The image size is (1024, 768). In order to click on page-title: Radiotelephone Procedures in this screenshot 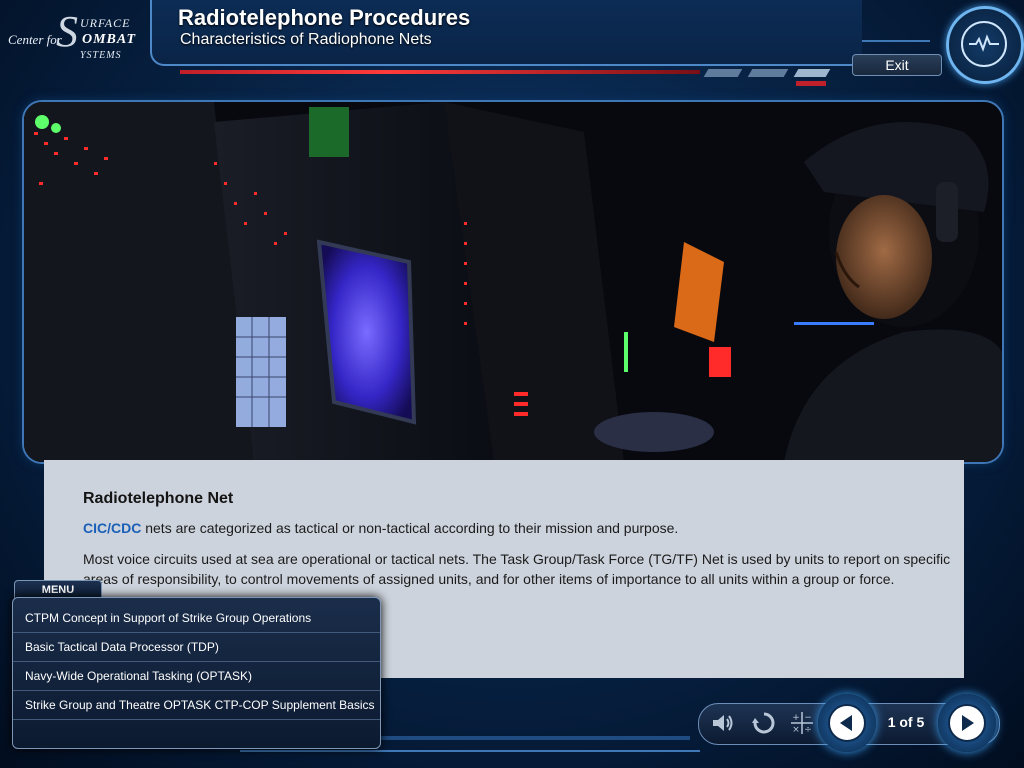, I will do `click(324, 17)`.